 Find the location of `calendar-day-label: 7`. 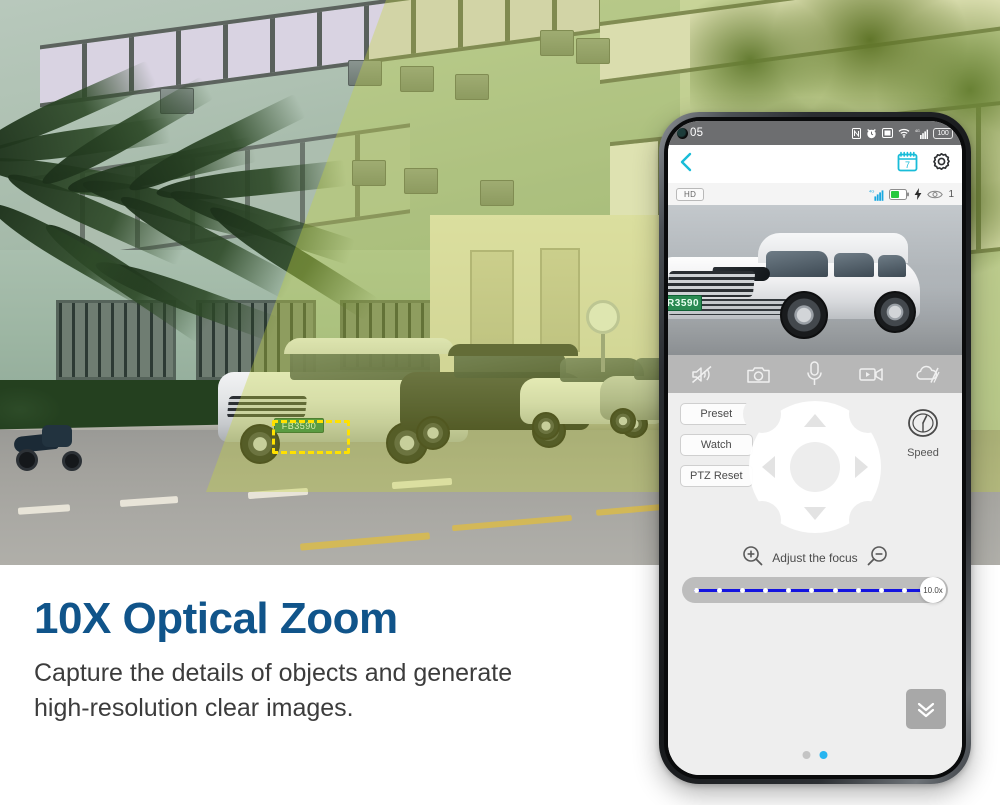

calendar-day-label: 7 is located at coordinates (907, 165).